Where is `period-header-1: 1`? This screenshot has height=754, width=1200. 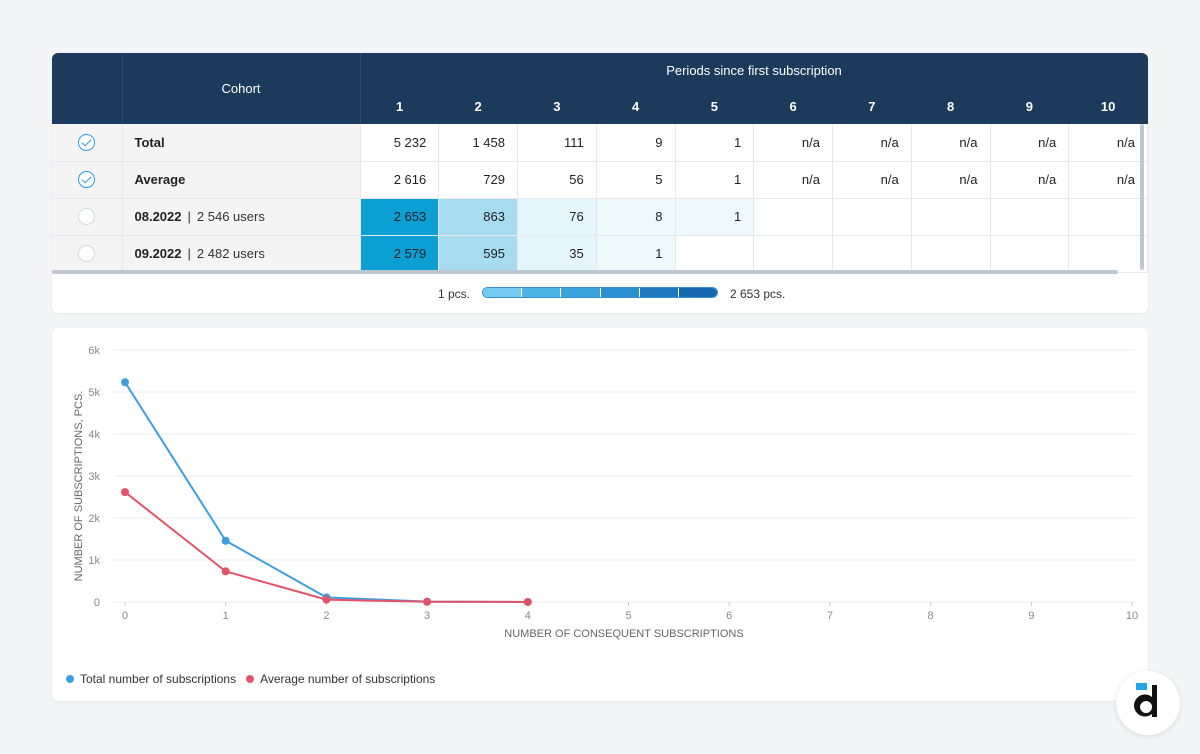 period-header-1: 1 is located at coordinates (399, 106).